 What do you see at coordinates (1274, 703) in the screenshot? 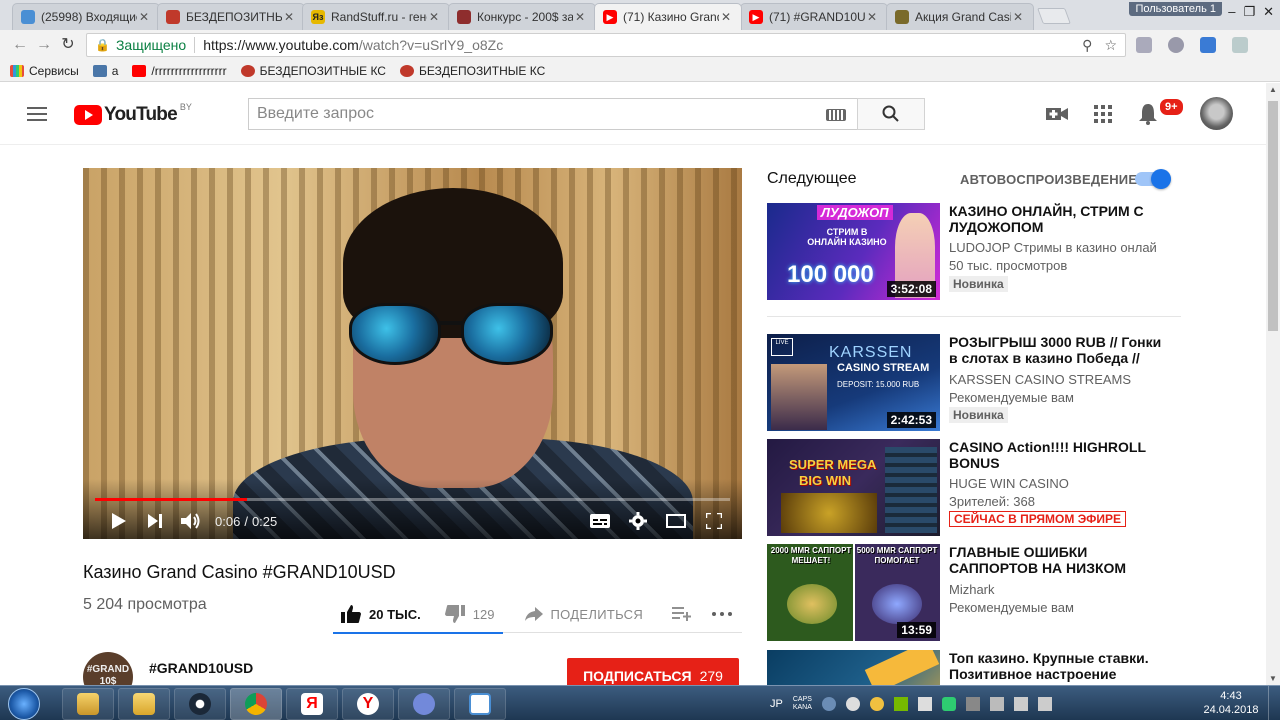
I see `show-desktop-button` at bounding box center [1274, 703].